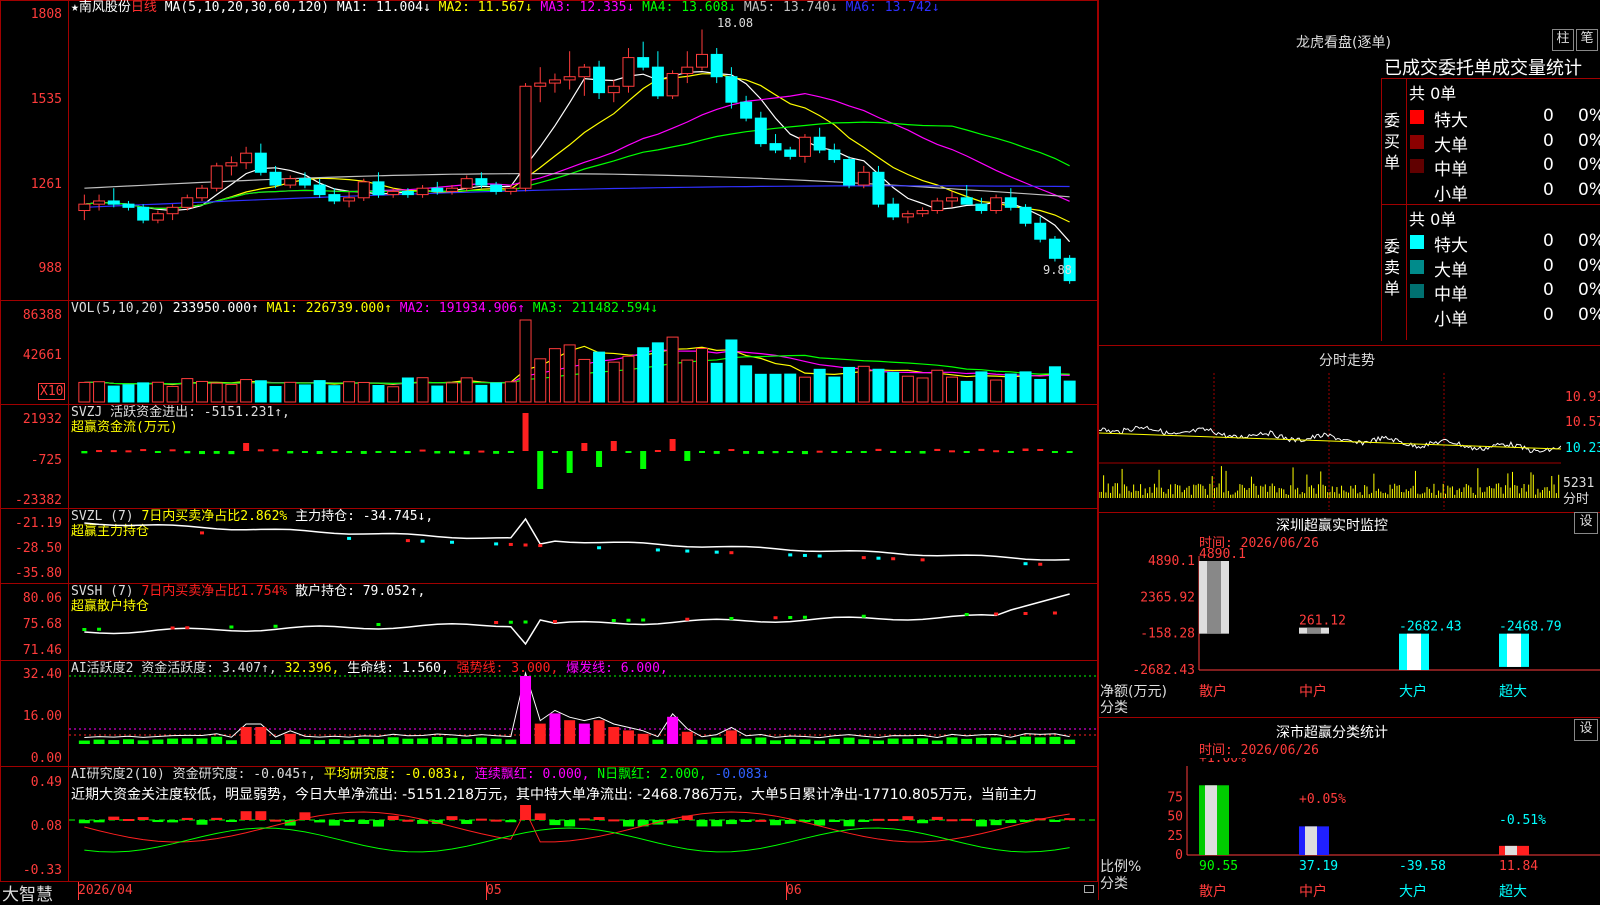  What do you see at coordinates (583, 622) in the screenshot?
I see `svsh-chart` at bounding box center [583, 622].